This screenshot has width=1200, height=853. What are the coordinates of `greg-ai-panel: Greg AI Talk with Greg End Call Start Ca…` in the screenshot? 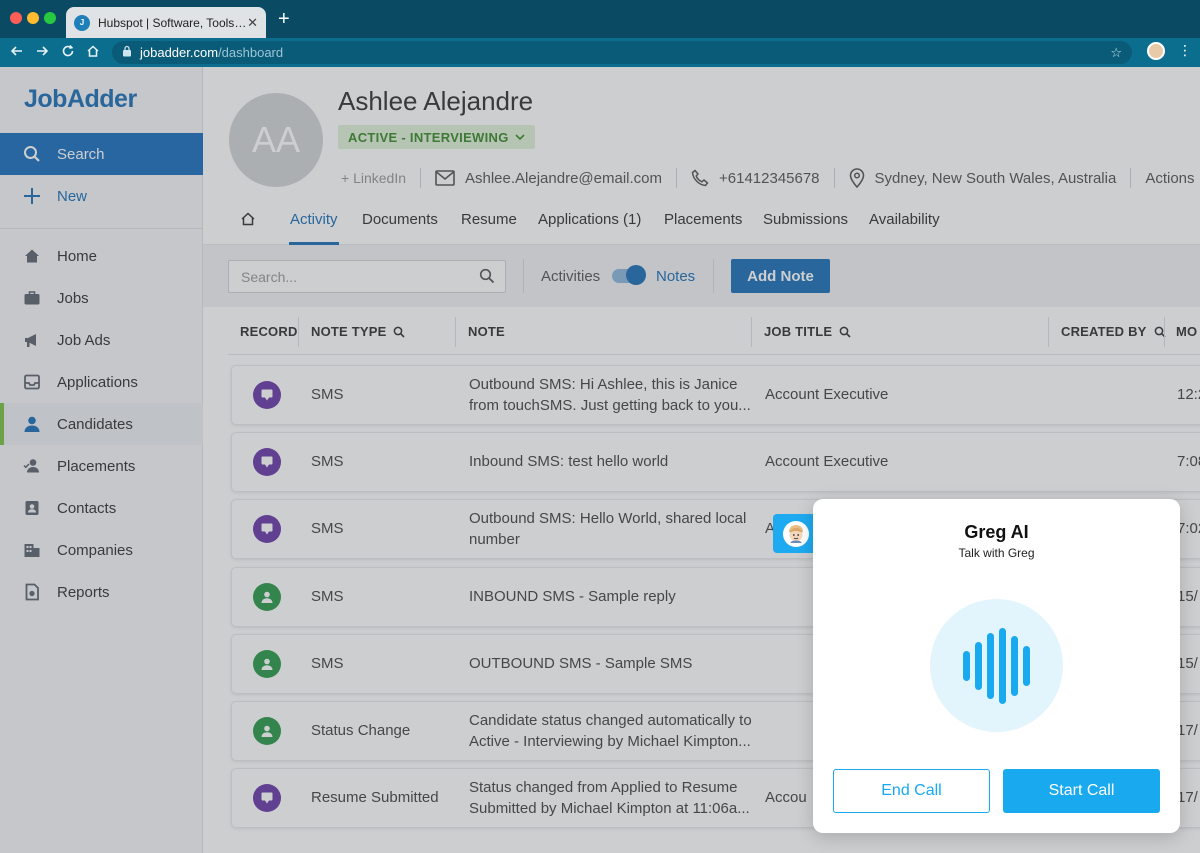 It's located at (996, 666).